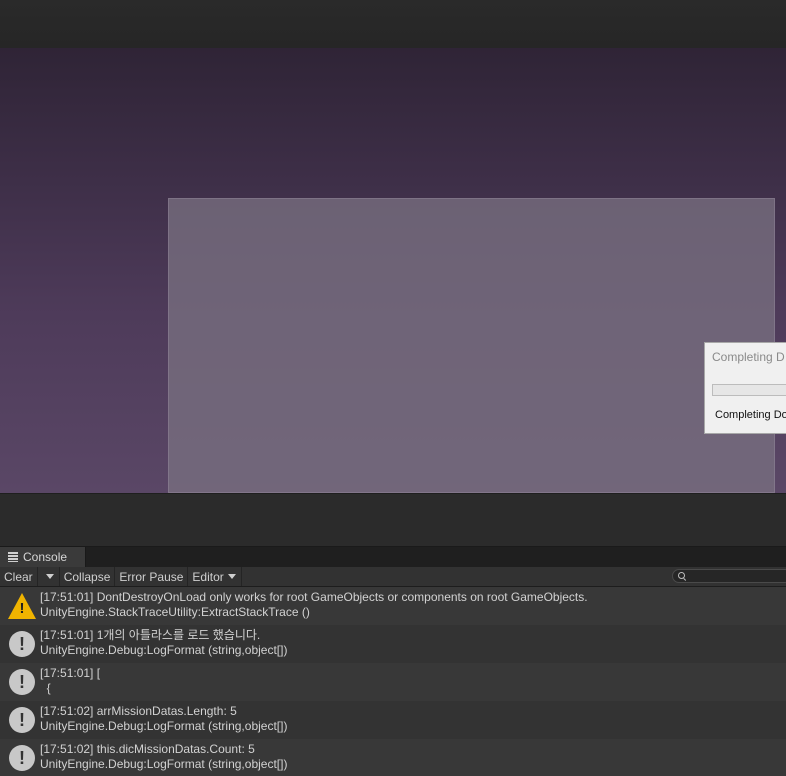 This screenshot has width=786, height=776. I want to click on search-input, so click(729, 576).